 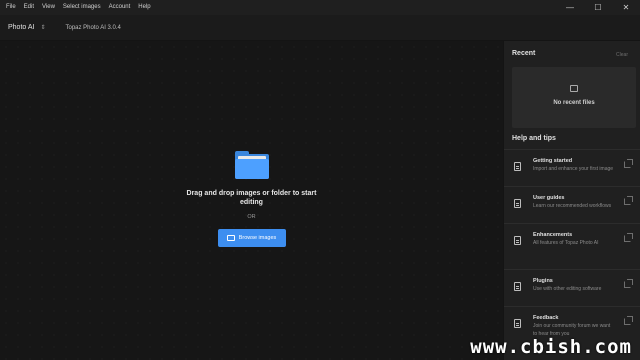 What do you see at coordinates (10, 7) in the screenshot?
I see `menu-file: File` at bounding box center [10, 7].